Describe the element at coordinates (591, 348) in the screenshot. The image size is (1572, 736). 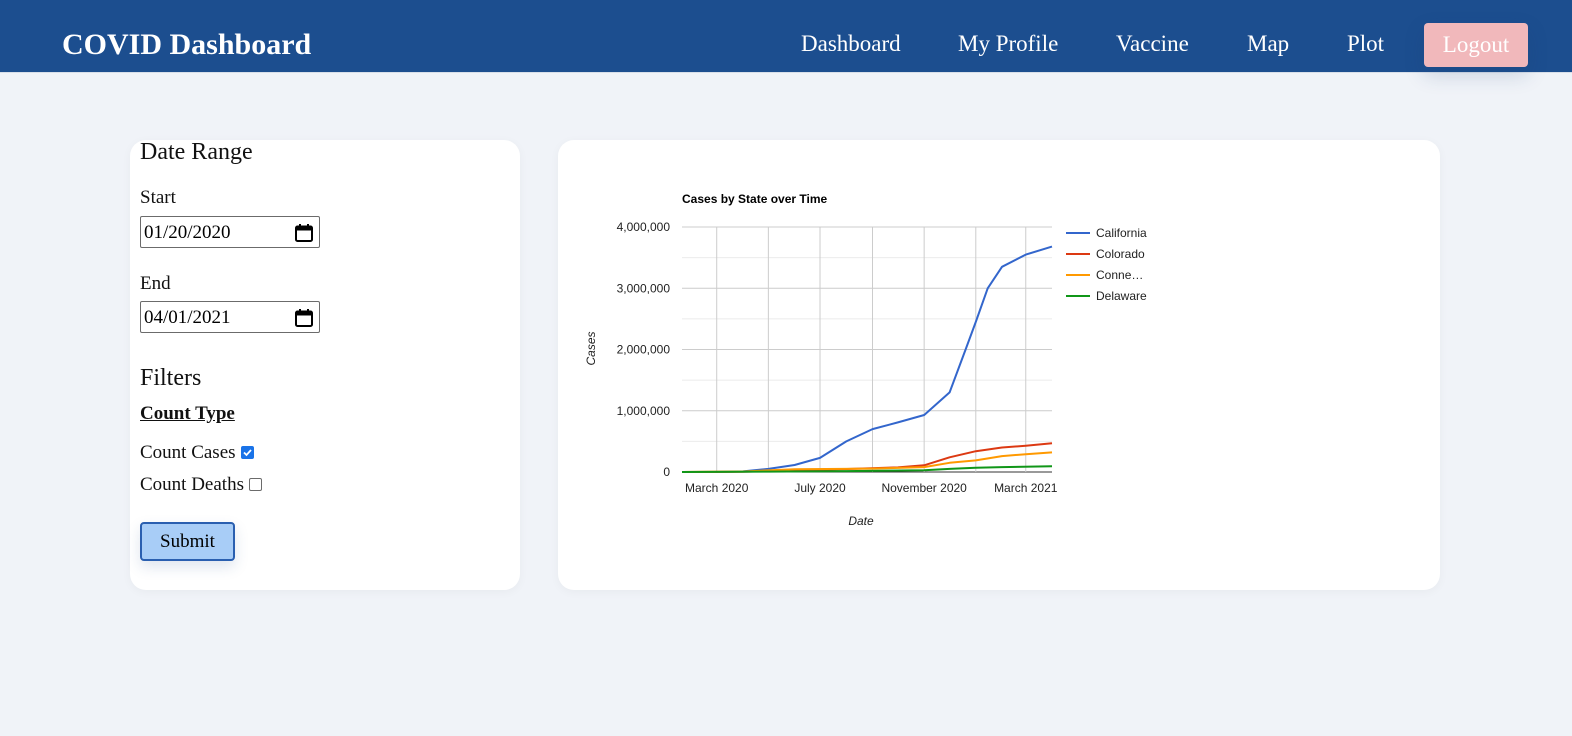
I see `y-axis-title: Cases` at that location.